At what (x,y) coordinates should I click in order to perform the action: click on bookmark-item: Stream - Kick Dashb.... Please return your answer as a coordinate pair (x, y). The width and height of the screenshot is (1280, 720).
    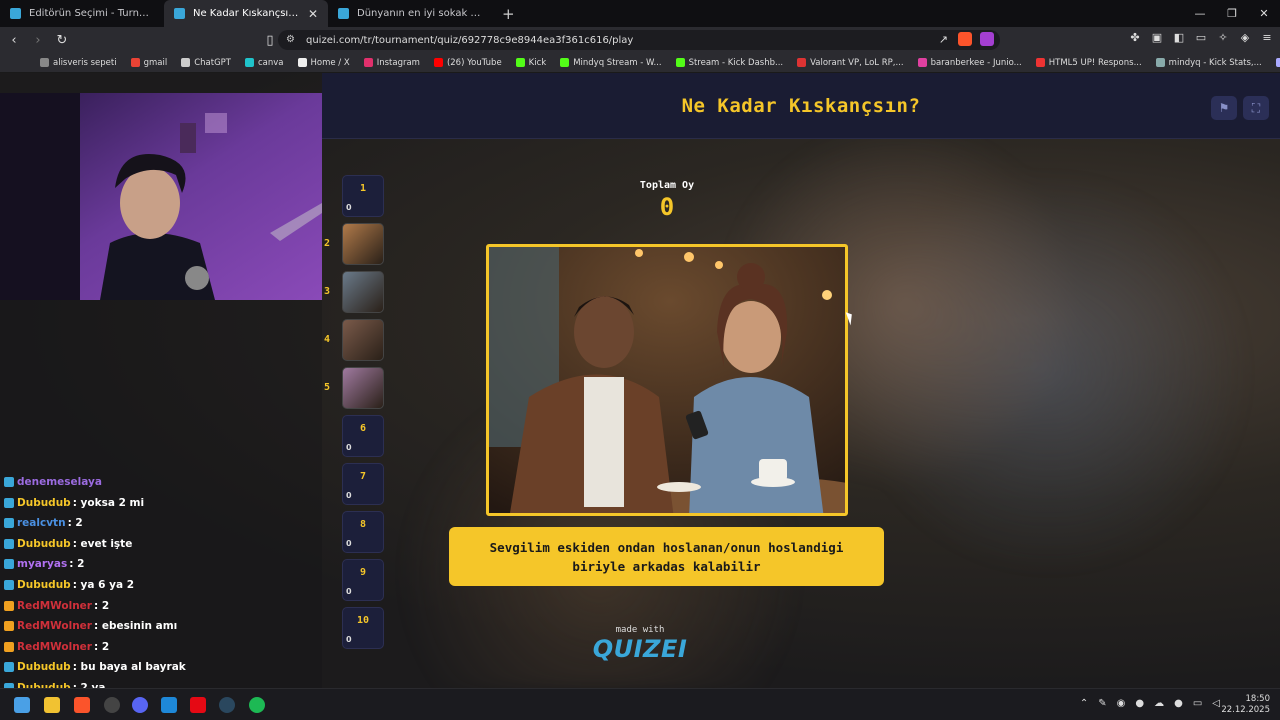
    Looking at the image, I should click on (729, 63).